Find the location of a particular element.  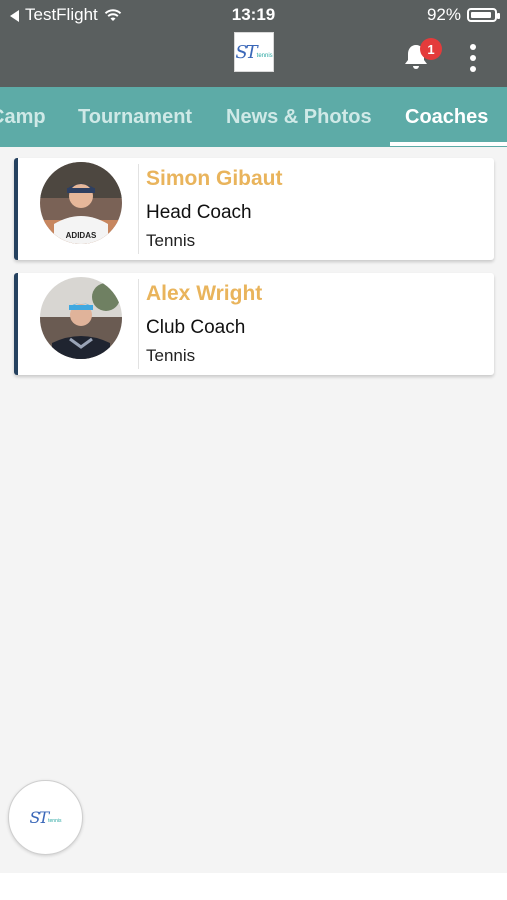

tab-camp: Camp is located at coordinates (23, 117).